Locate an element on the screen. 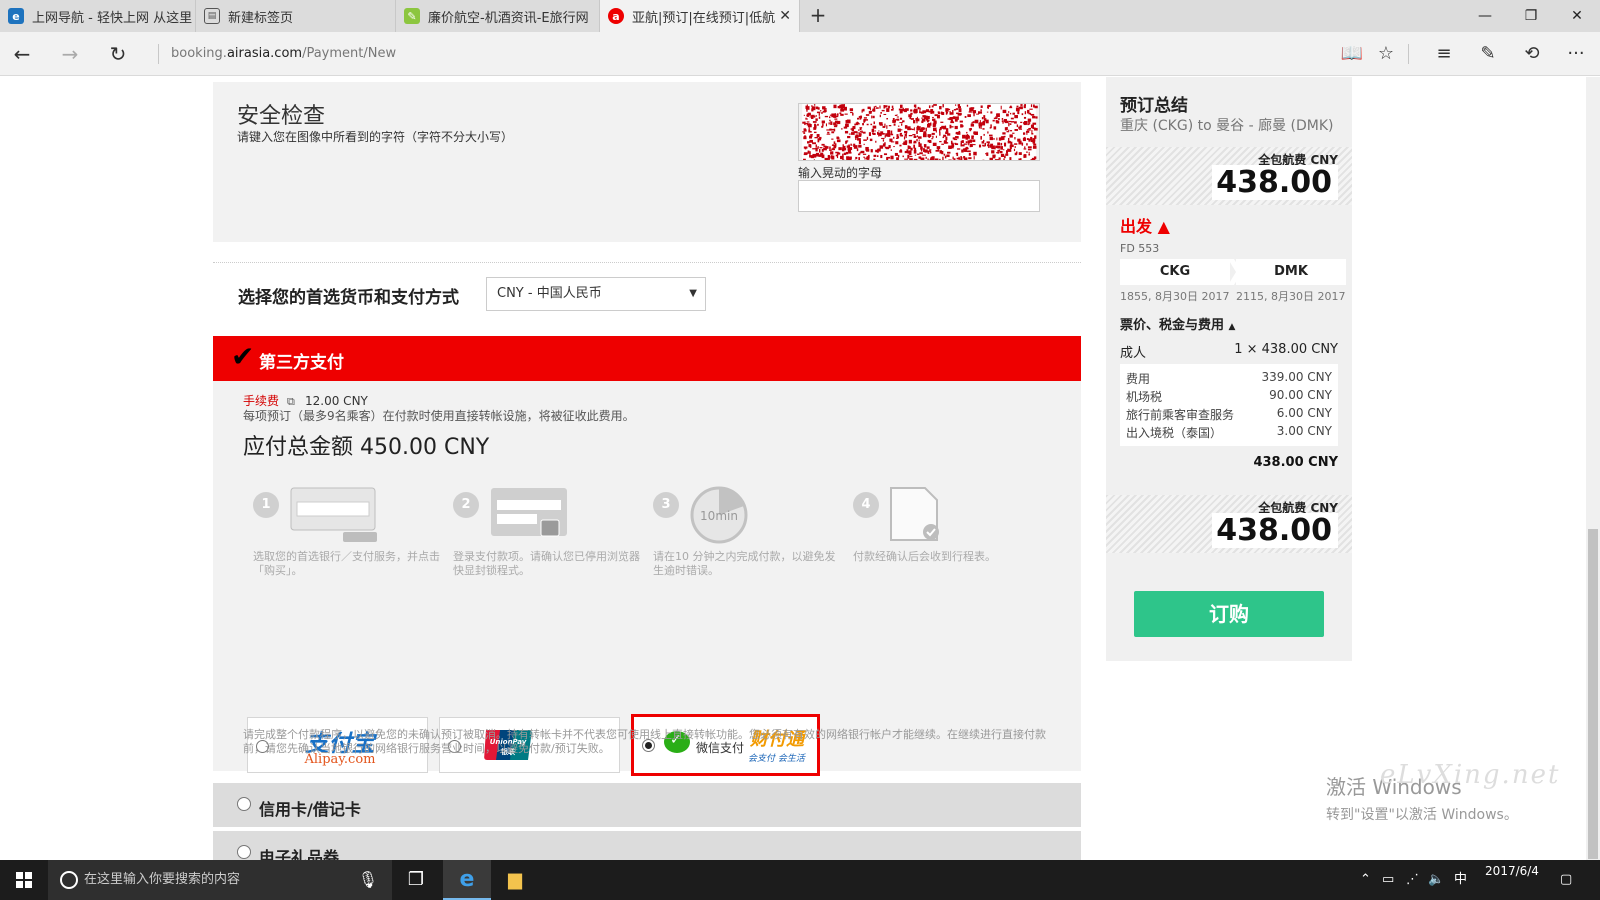 Image resolution: width=1600 pixels, height=900 pixels. gift-voucher-radio is located at coordinates (244, 852).